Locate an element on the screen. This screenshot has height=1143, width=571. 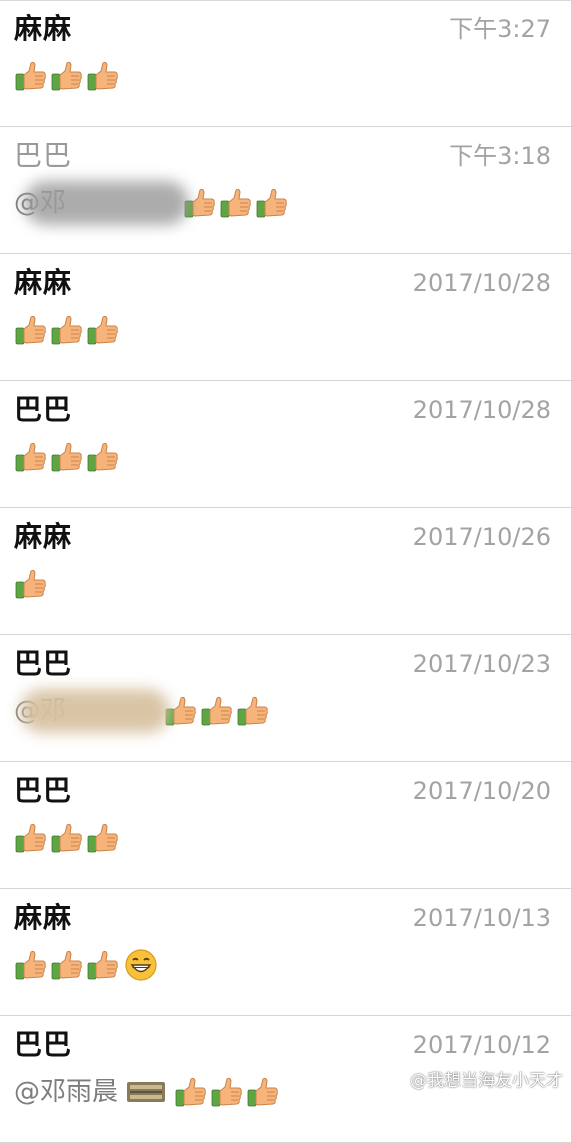
conversation-item: 巴巴 2017/10/20 is located at coordinates (285, 825).